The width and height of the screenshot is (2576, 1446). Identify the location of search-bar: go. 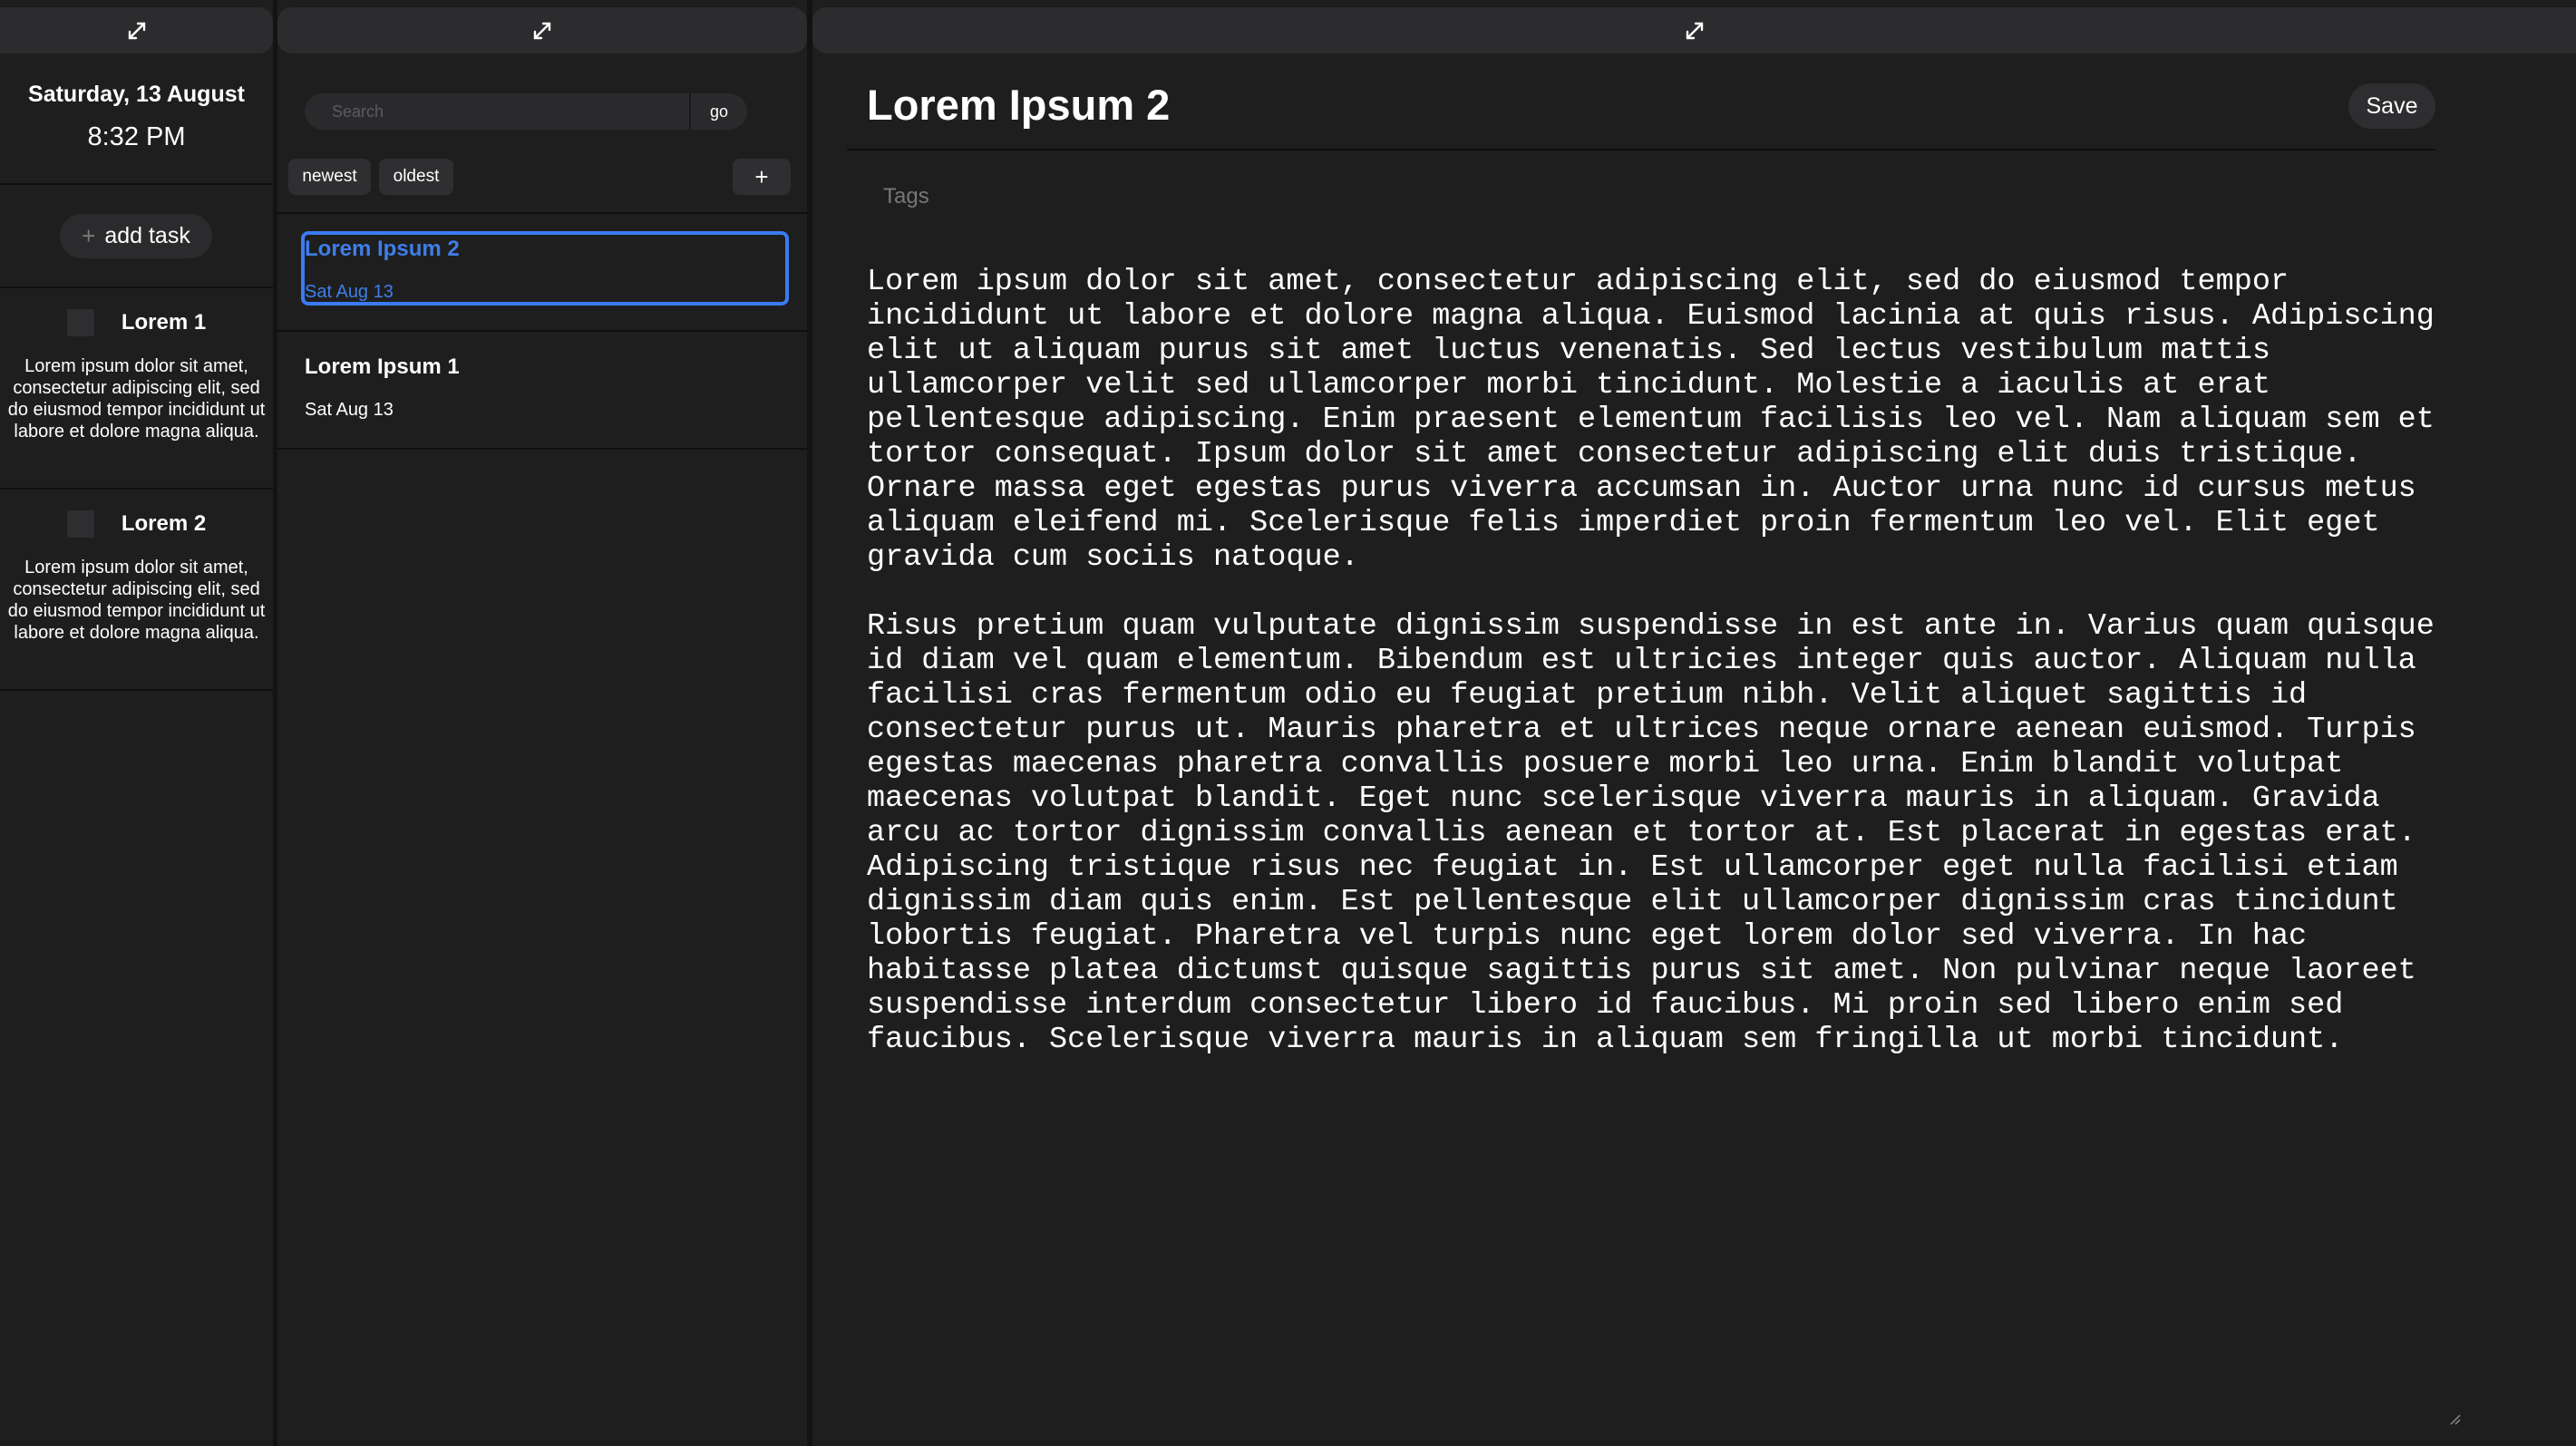
(526, 112).